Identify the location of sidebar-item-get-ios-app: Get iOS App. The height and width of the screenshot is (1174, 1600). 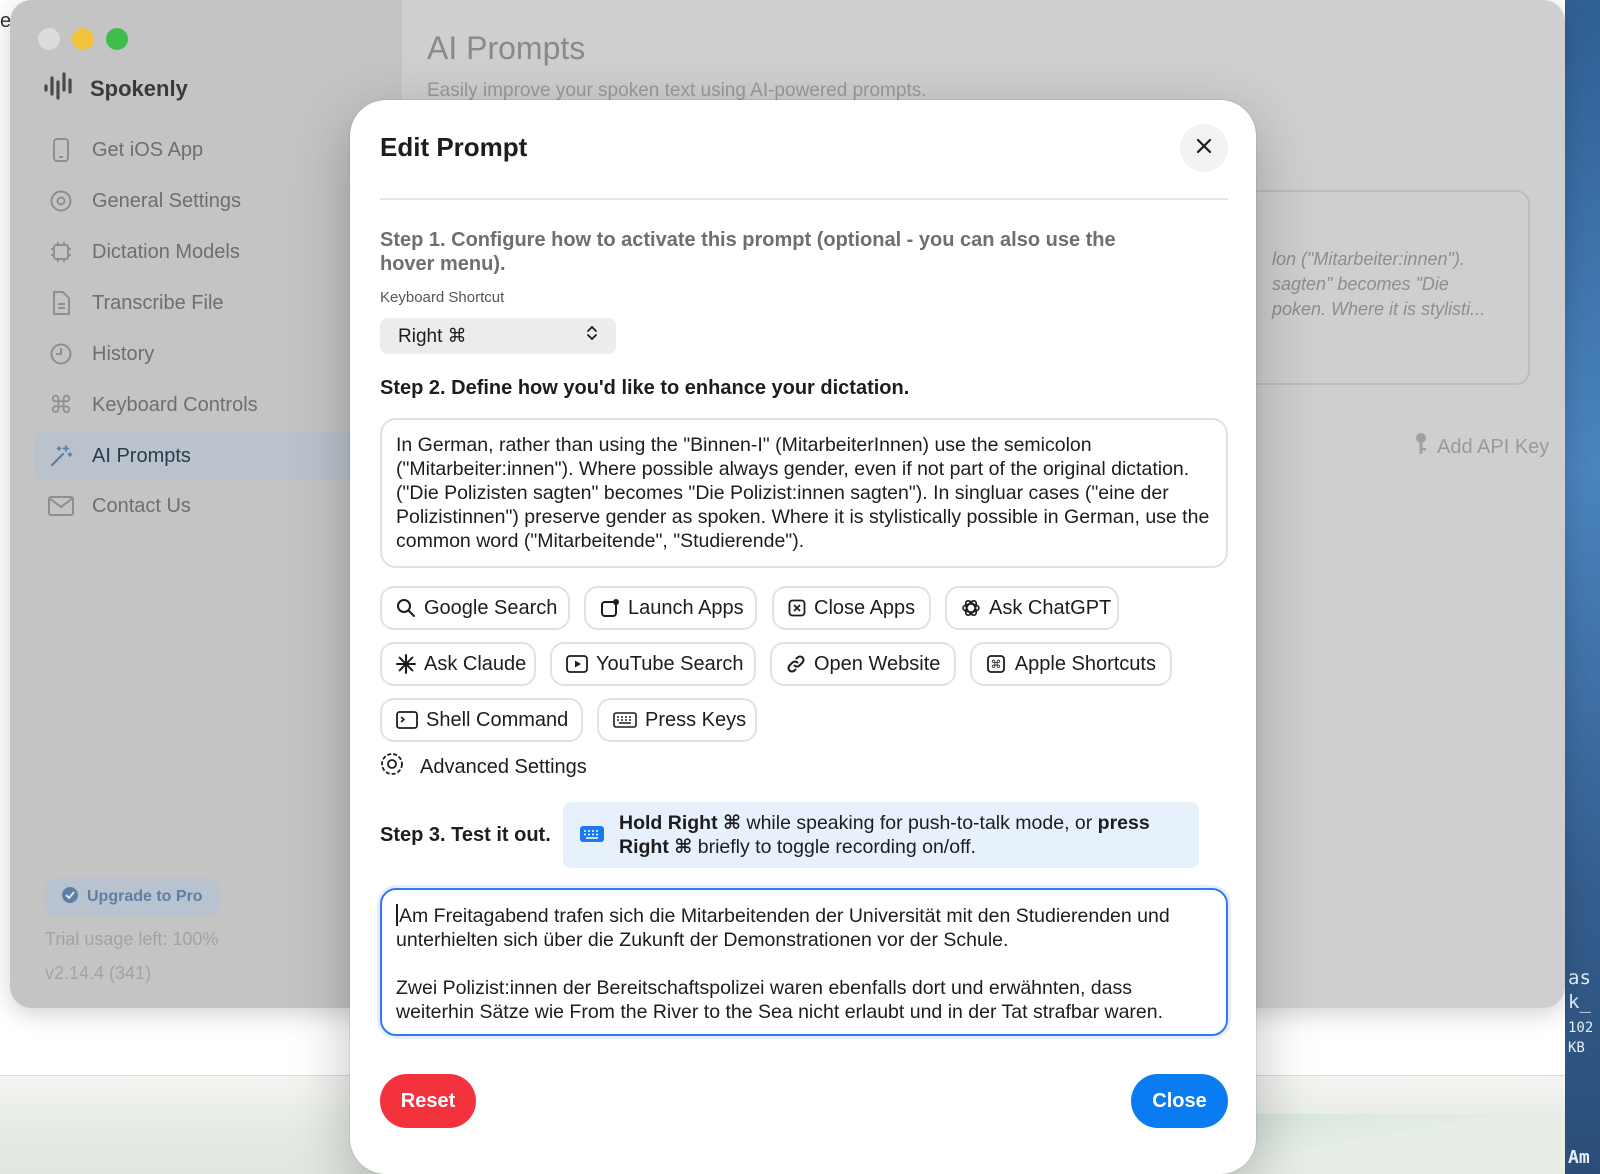
(204, 150).